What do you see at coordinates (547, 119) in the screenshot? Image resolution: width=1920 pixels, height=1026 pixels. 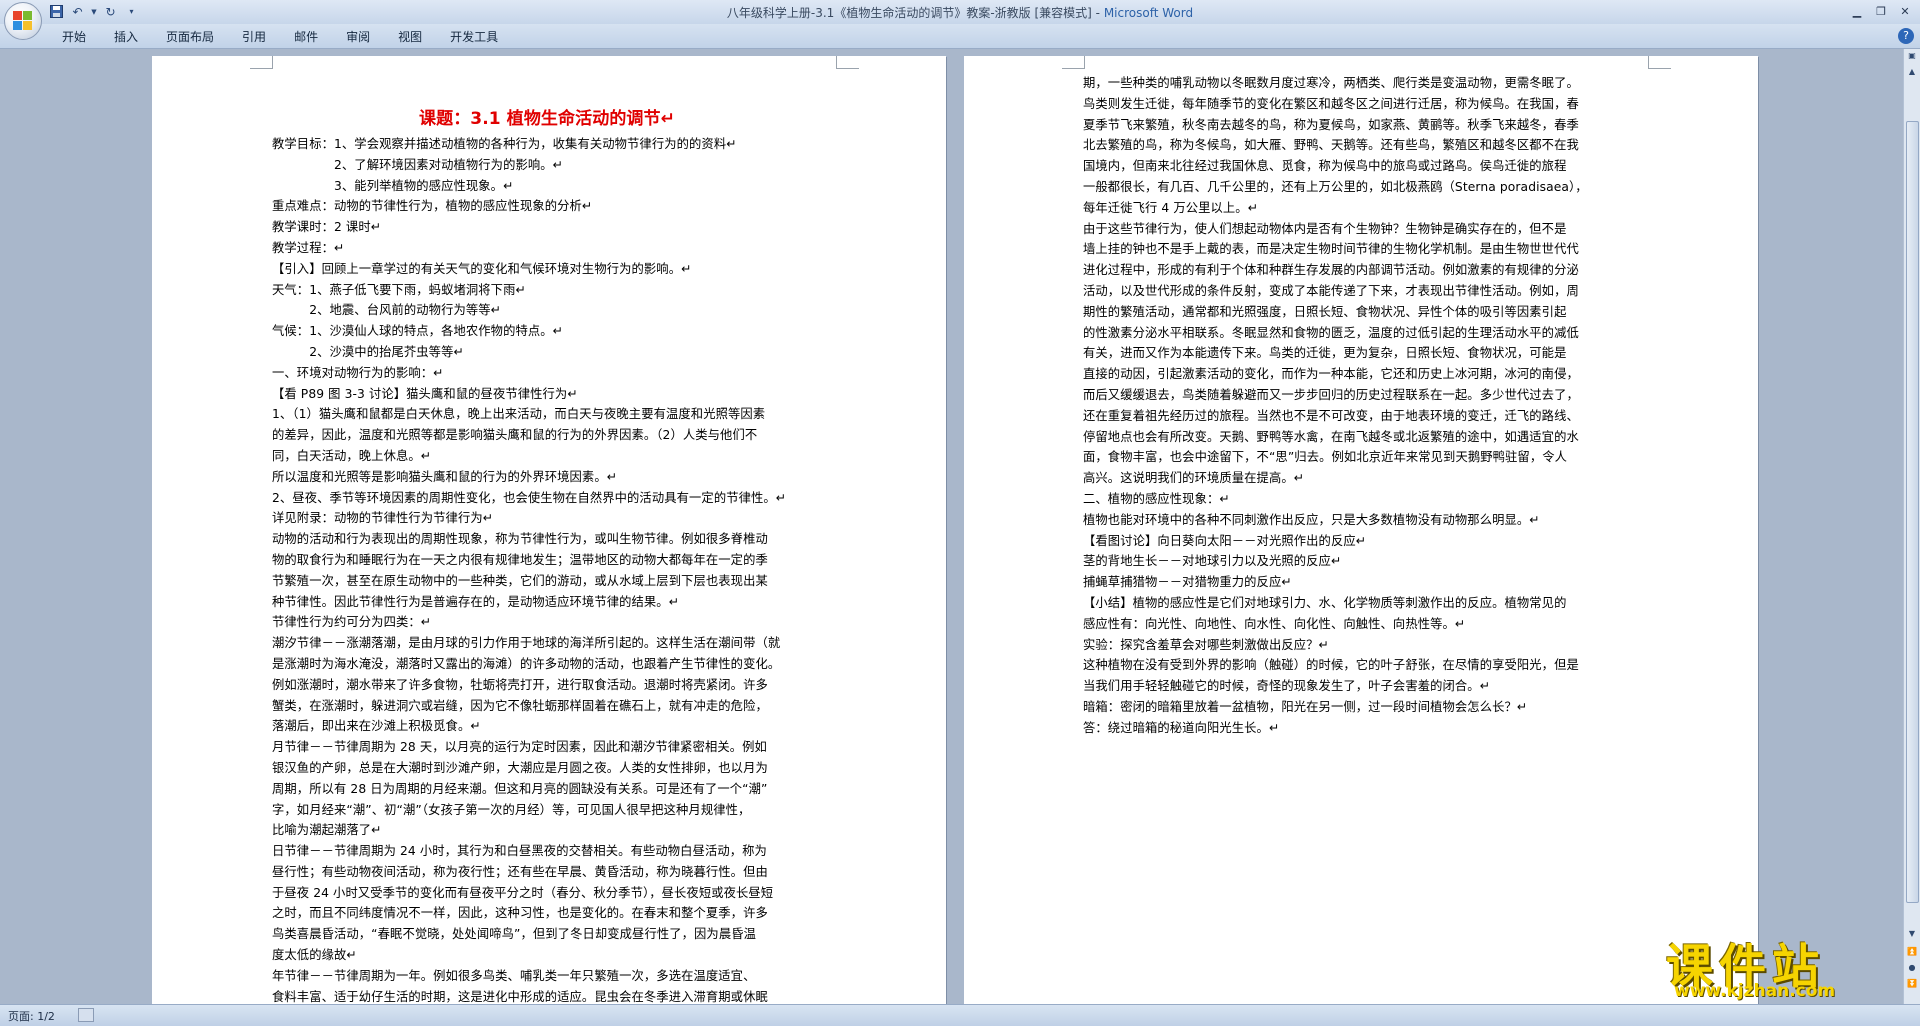 I see `lesson-title: 课题：3.1 植物生命活动的调节↵` at bounding box center [547, 119].